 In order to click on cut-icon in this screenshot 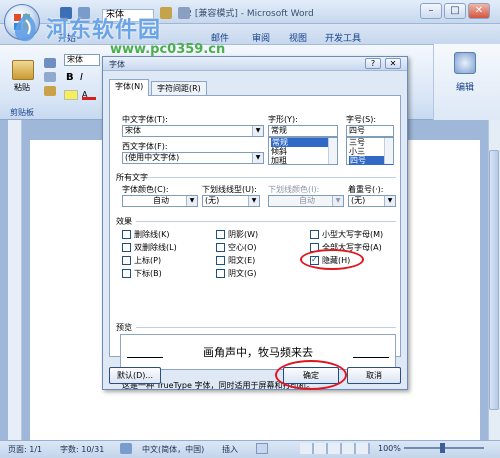, I will do `click(50, 63)`.